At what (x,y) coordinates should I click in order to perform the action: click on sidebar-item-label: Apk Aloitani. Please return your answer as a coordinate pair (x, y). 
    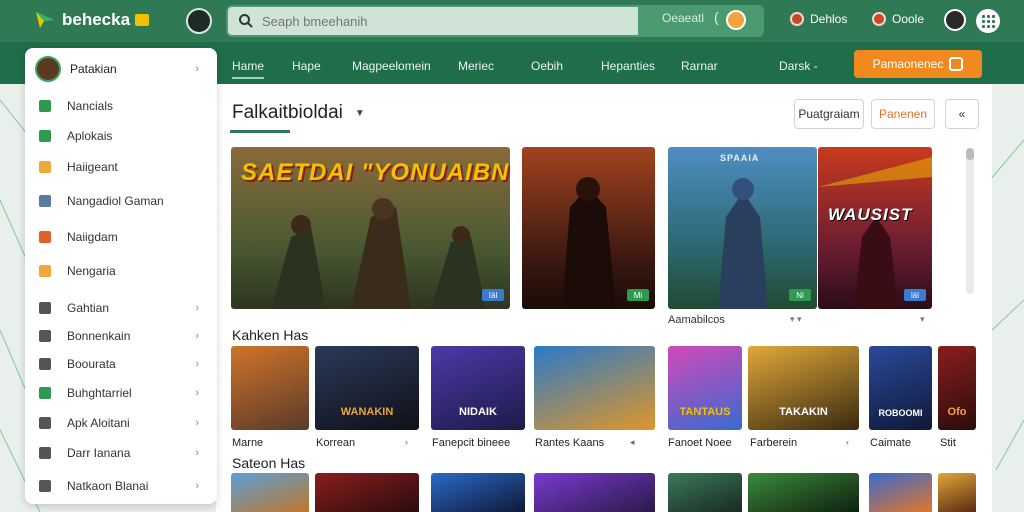
    Looking at the image, I should click on (98, 423).